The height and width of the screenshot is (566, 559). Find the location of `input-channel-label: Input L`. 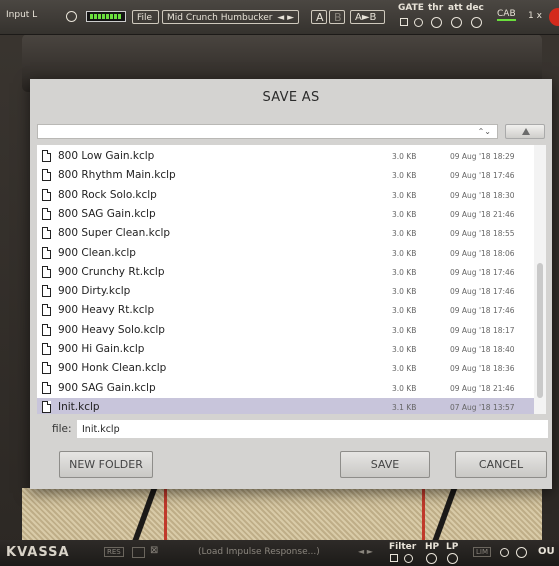

input-channel-label: Input L is located at coordinates (21, 15).